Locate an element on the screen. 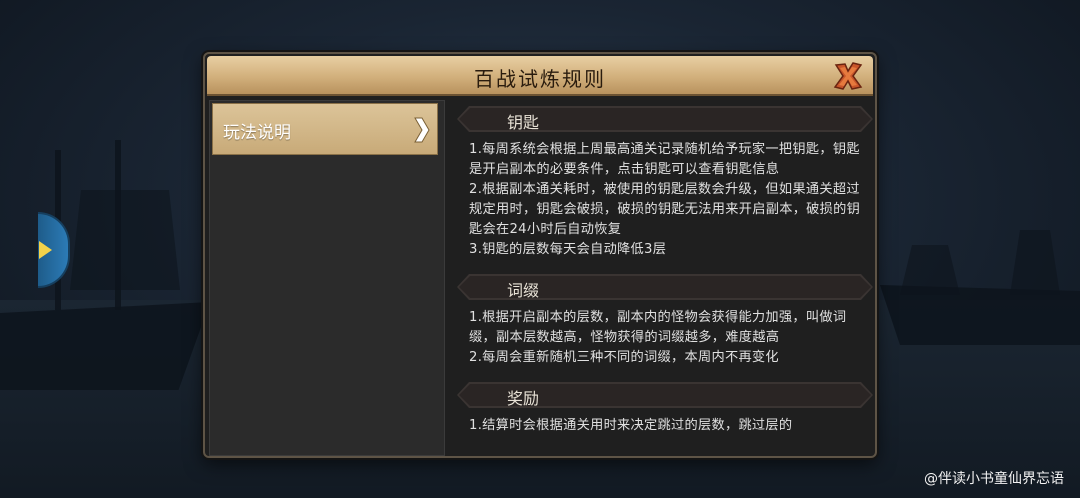 This screenshot has height=498, width=1080. dialog-title-bar: 百战试炼规则 is located at coordinates (540, 76).